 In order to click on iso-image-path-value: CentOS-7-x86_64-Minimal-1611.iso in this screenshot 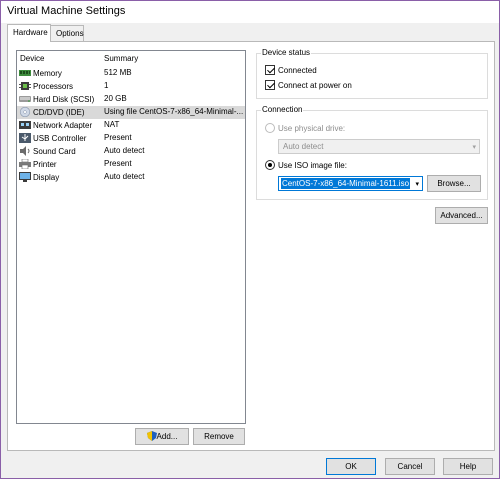, I will do `click(346, 183)`.